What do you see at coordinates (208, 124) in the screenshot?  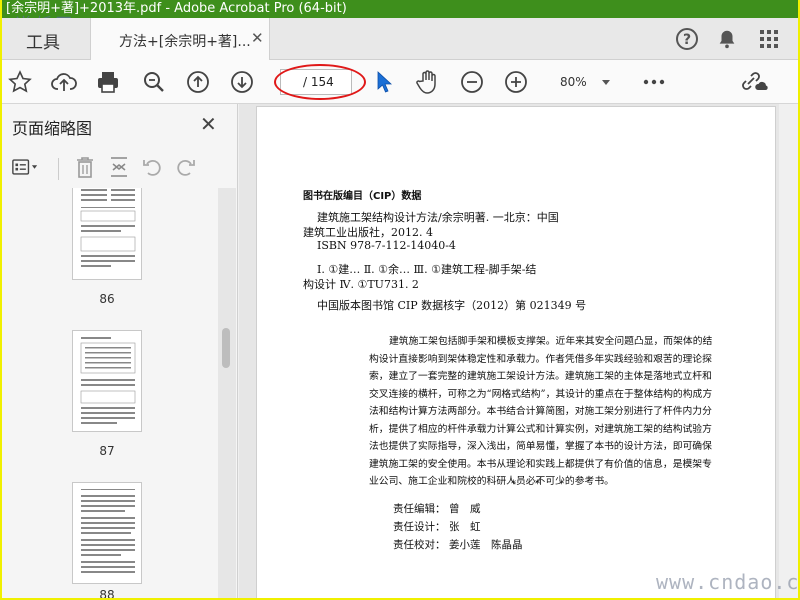 I see `panel-close-icon: ✕` at bounding box center [208, 124].